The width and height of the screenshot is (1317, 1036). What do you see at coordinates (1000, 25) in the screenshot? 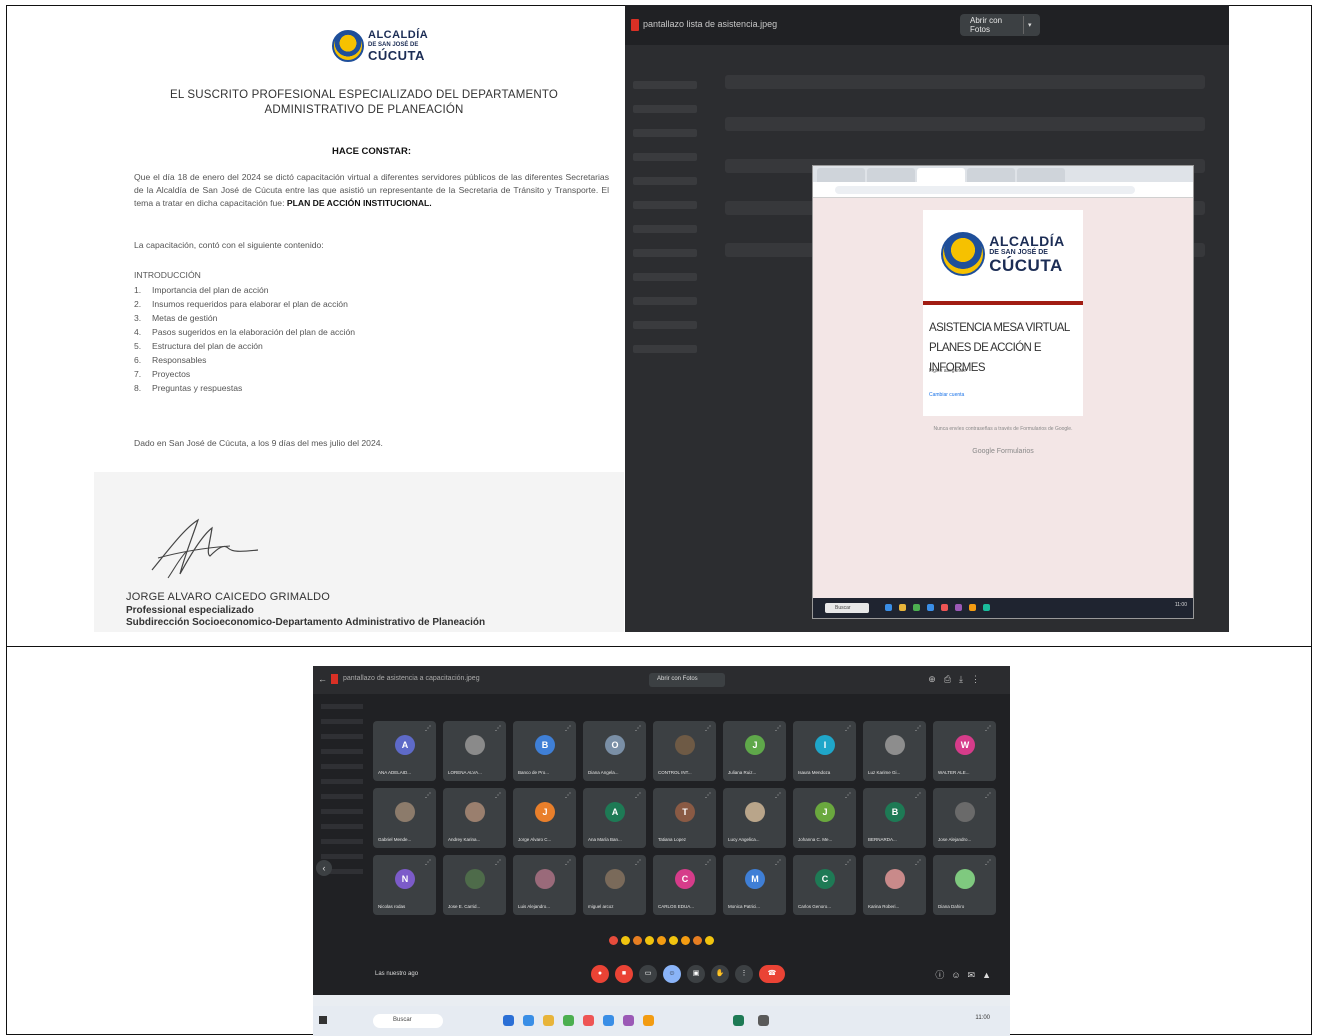
I see `open-with-photos-button: Abrir con Fotos ▾` at bounding box center [1000, 25].